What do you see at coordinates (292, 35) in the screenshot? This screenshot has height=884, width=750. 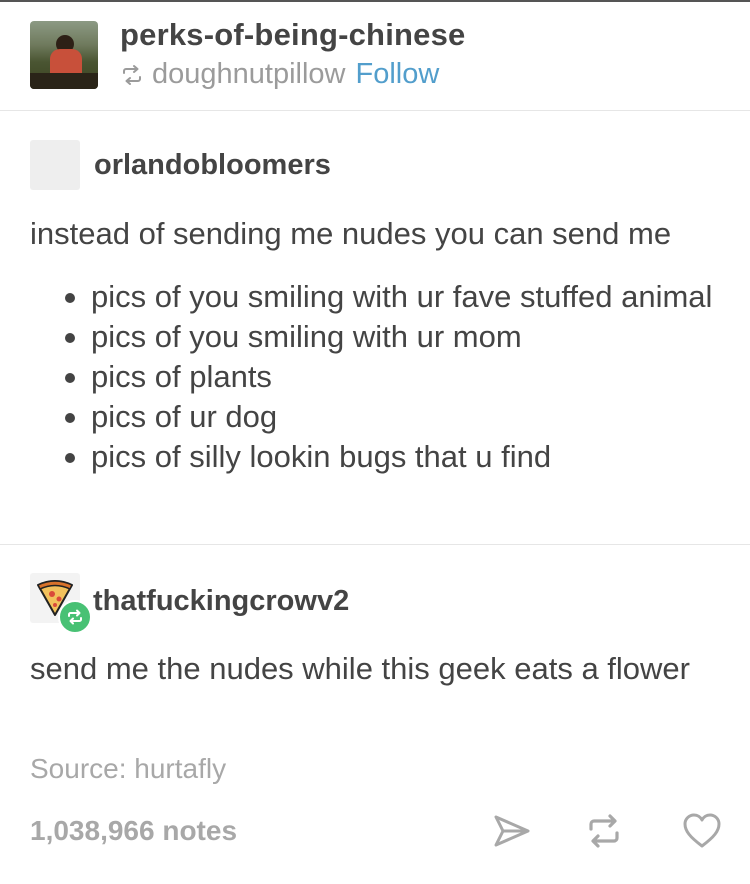 I see `blog-name: perks-of-being-chinese` at bounding box center [292, 35].